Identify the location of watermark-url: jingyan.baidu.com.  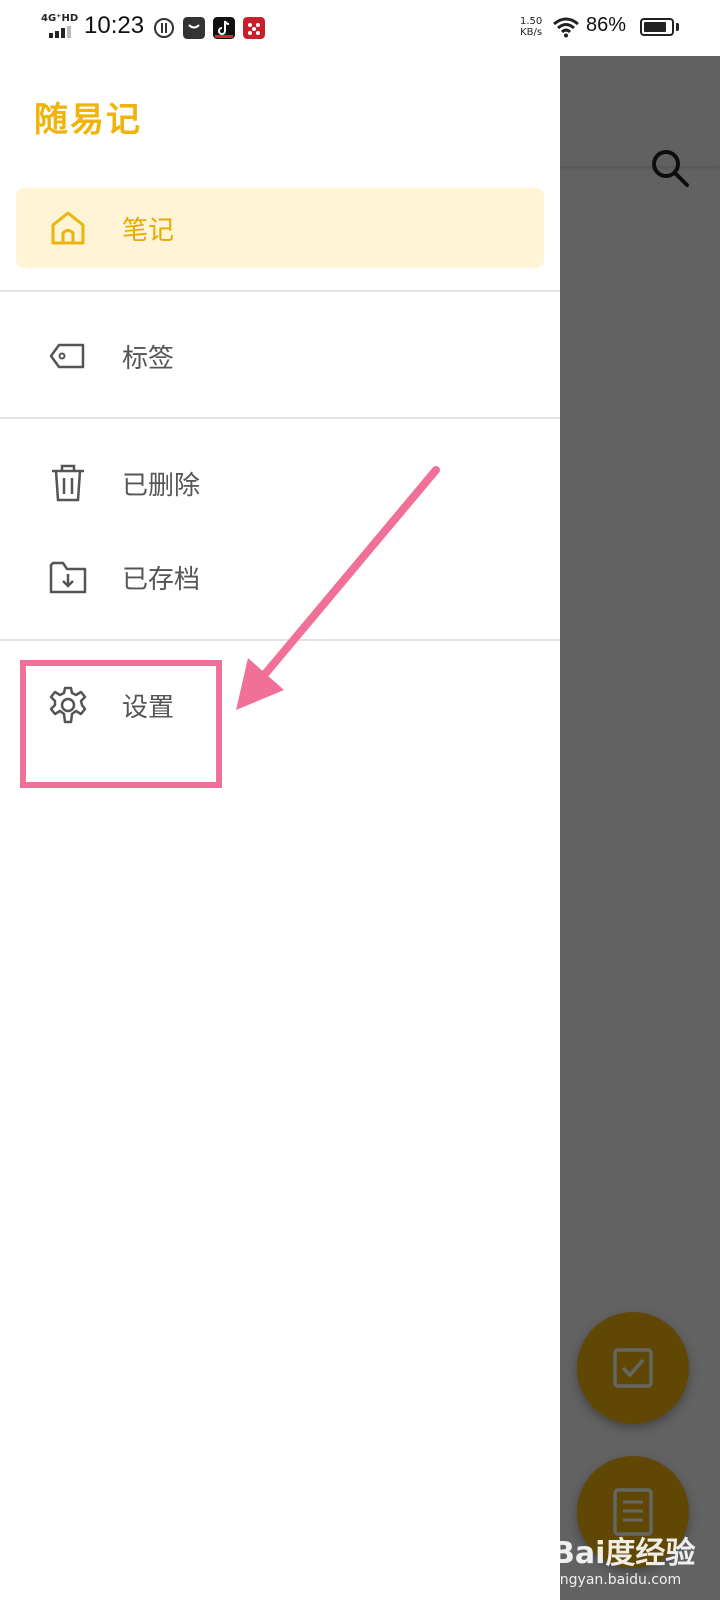
(617, 1580).